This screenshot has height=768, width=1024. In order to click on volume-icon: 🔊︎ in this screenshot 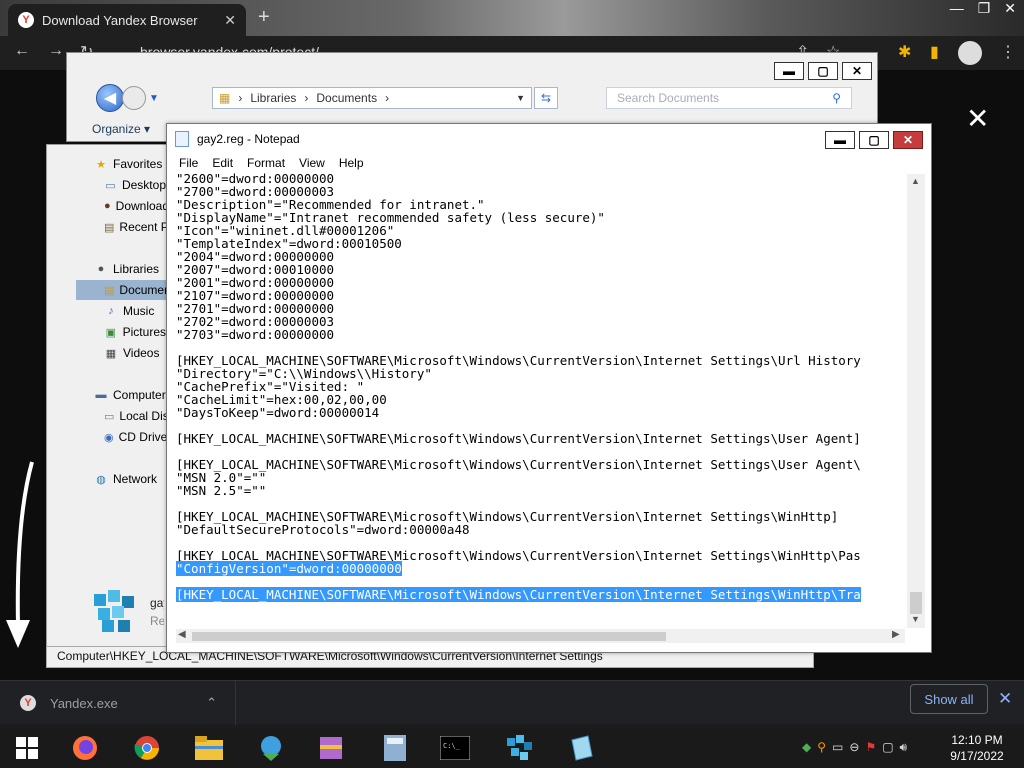, I will do `click(904, 747)`.